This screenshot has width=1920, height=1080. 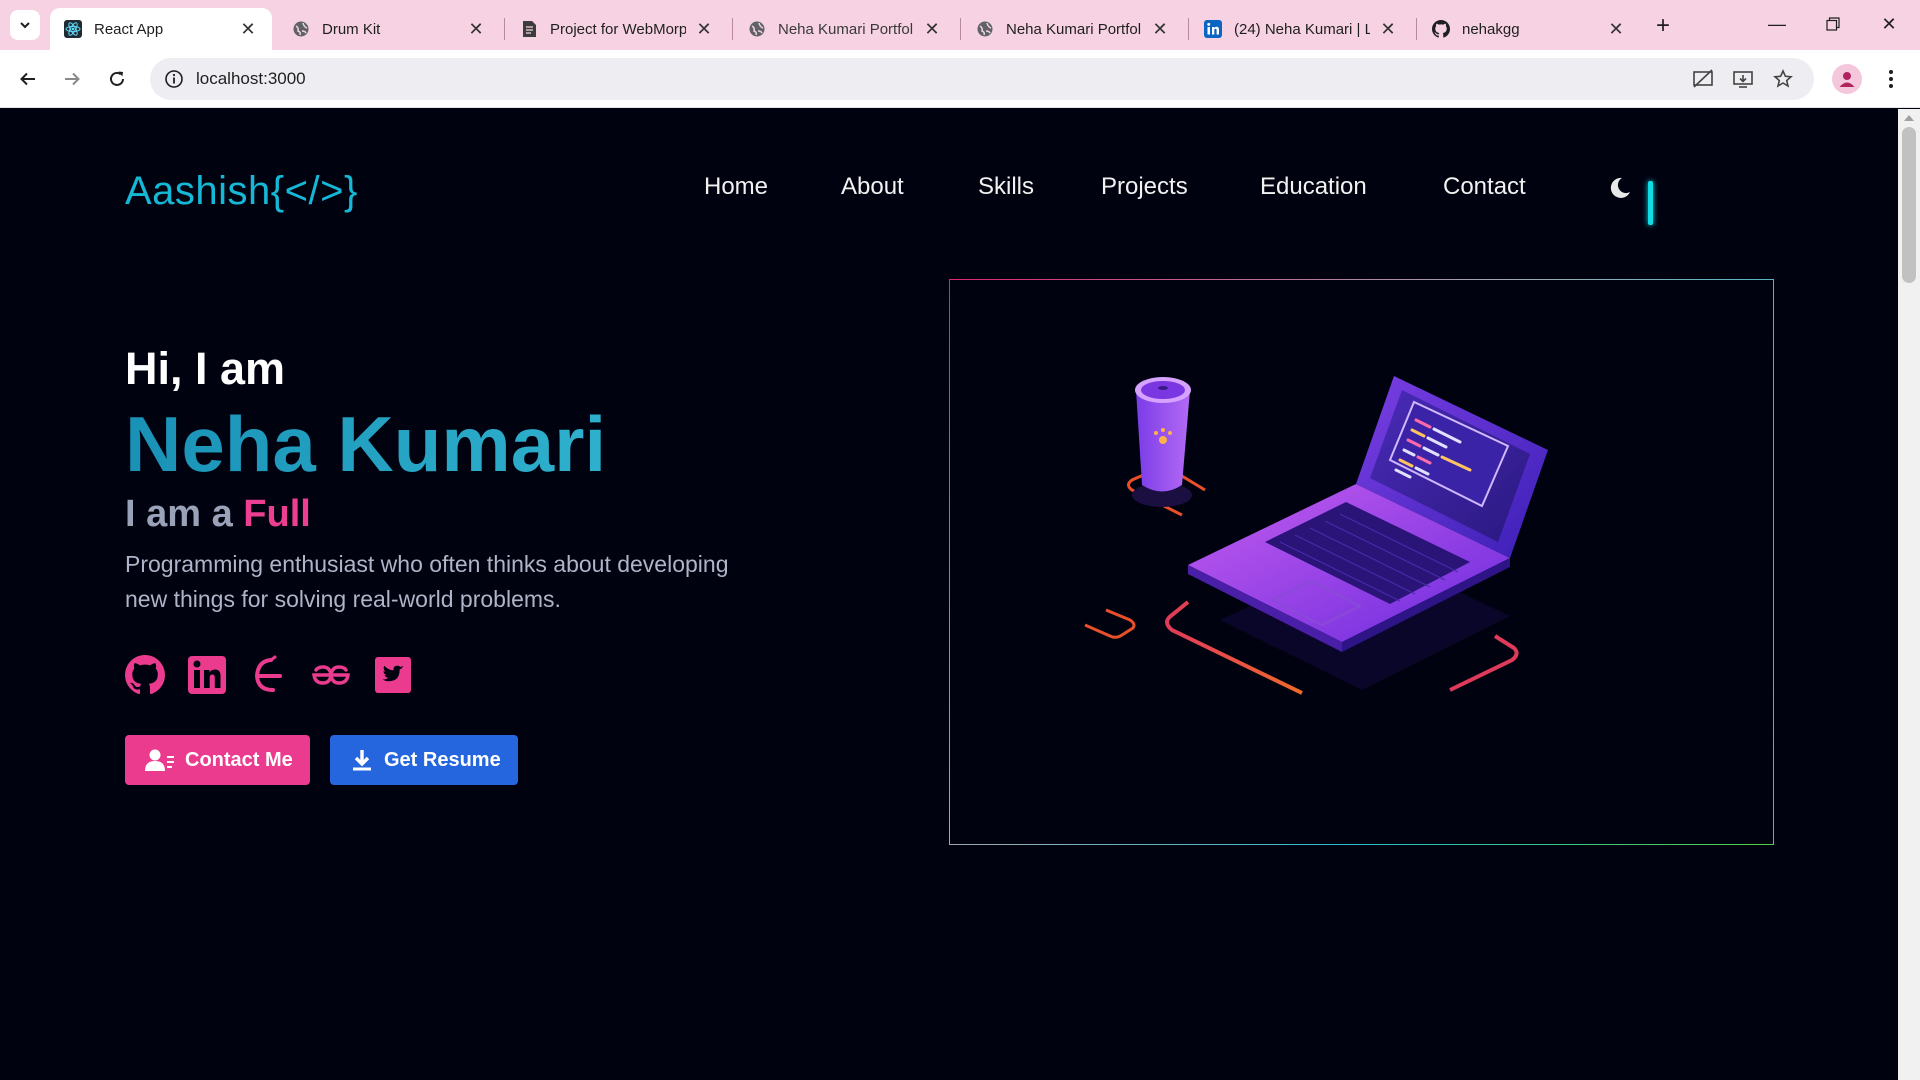 What do you see at coordinates (389, 29) in the screenshot?
I see `tab-drum-kit: Drum Kit ✕` at bounding box center [389, 29].